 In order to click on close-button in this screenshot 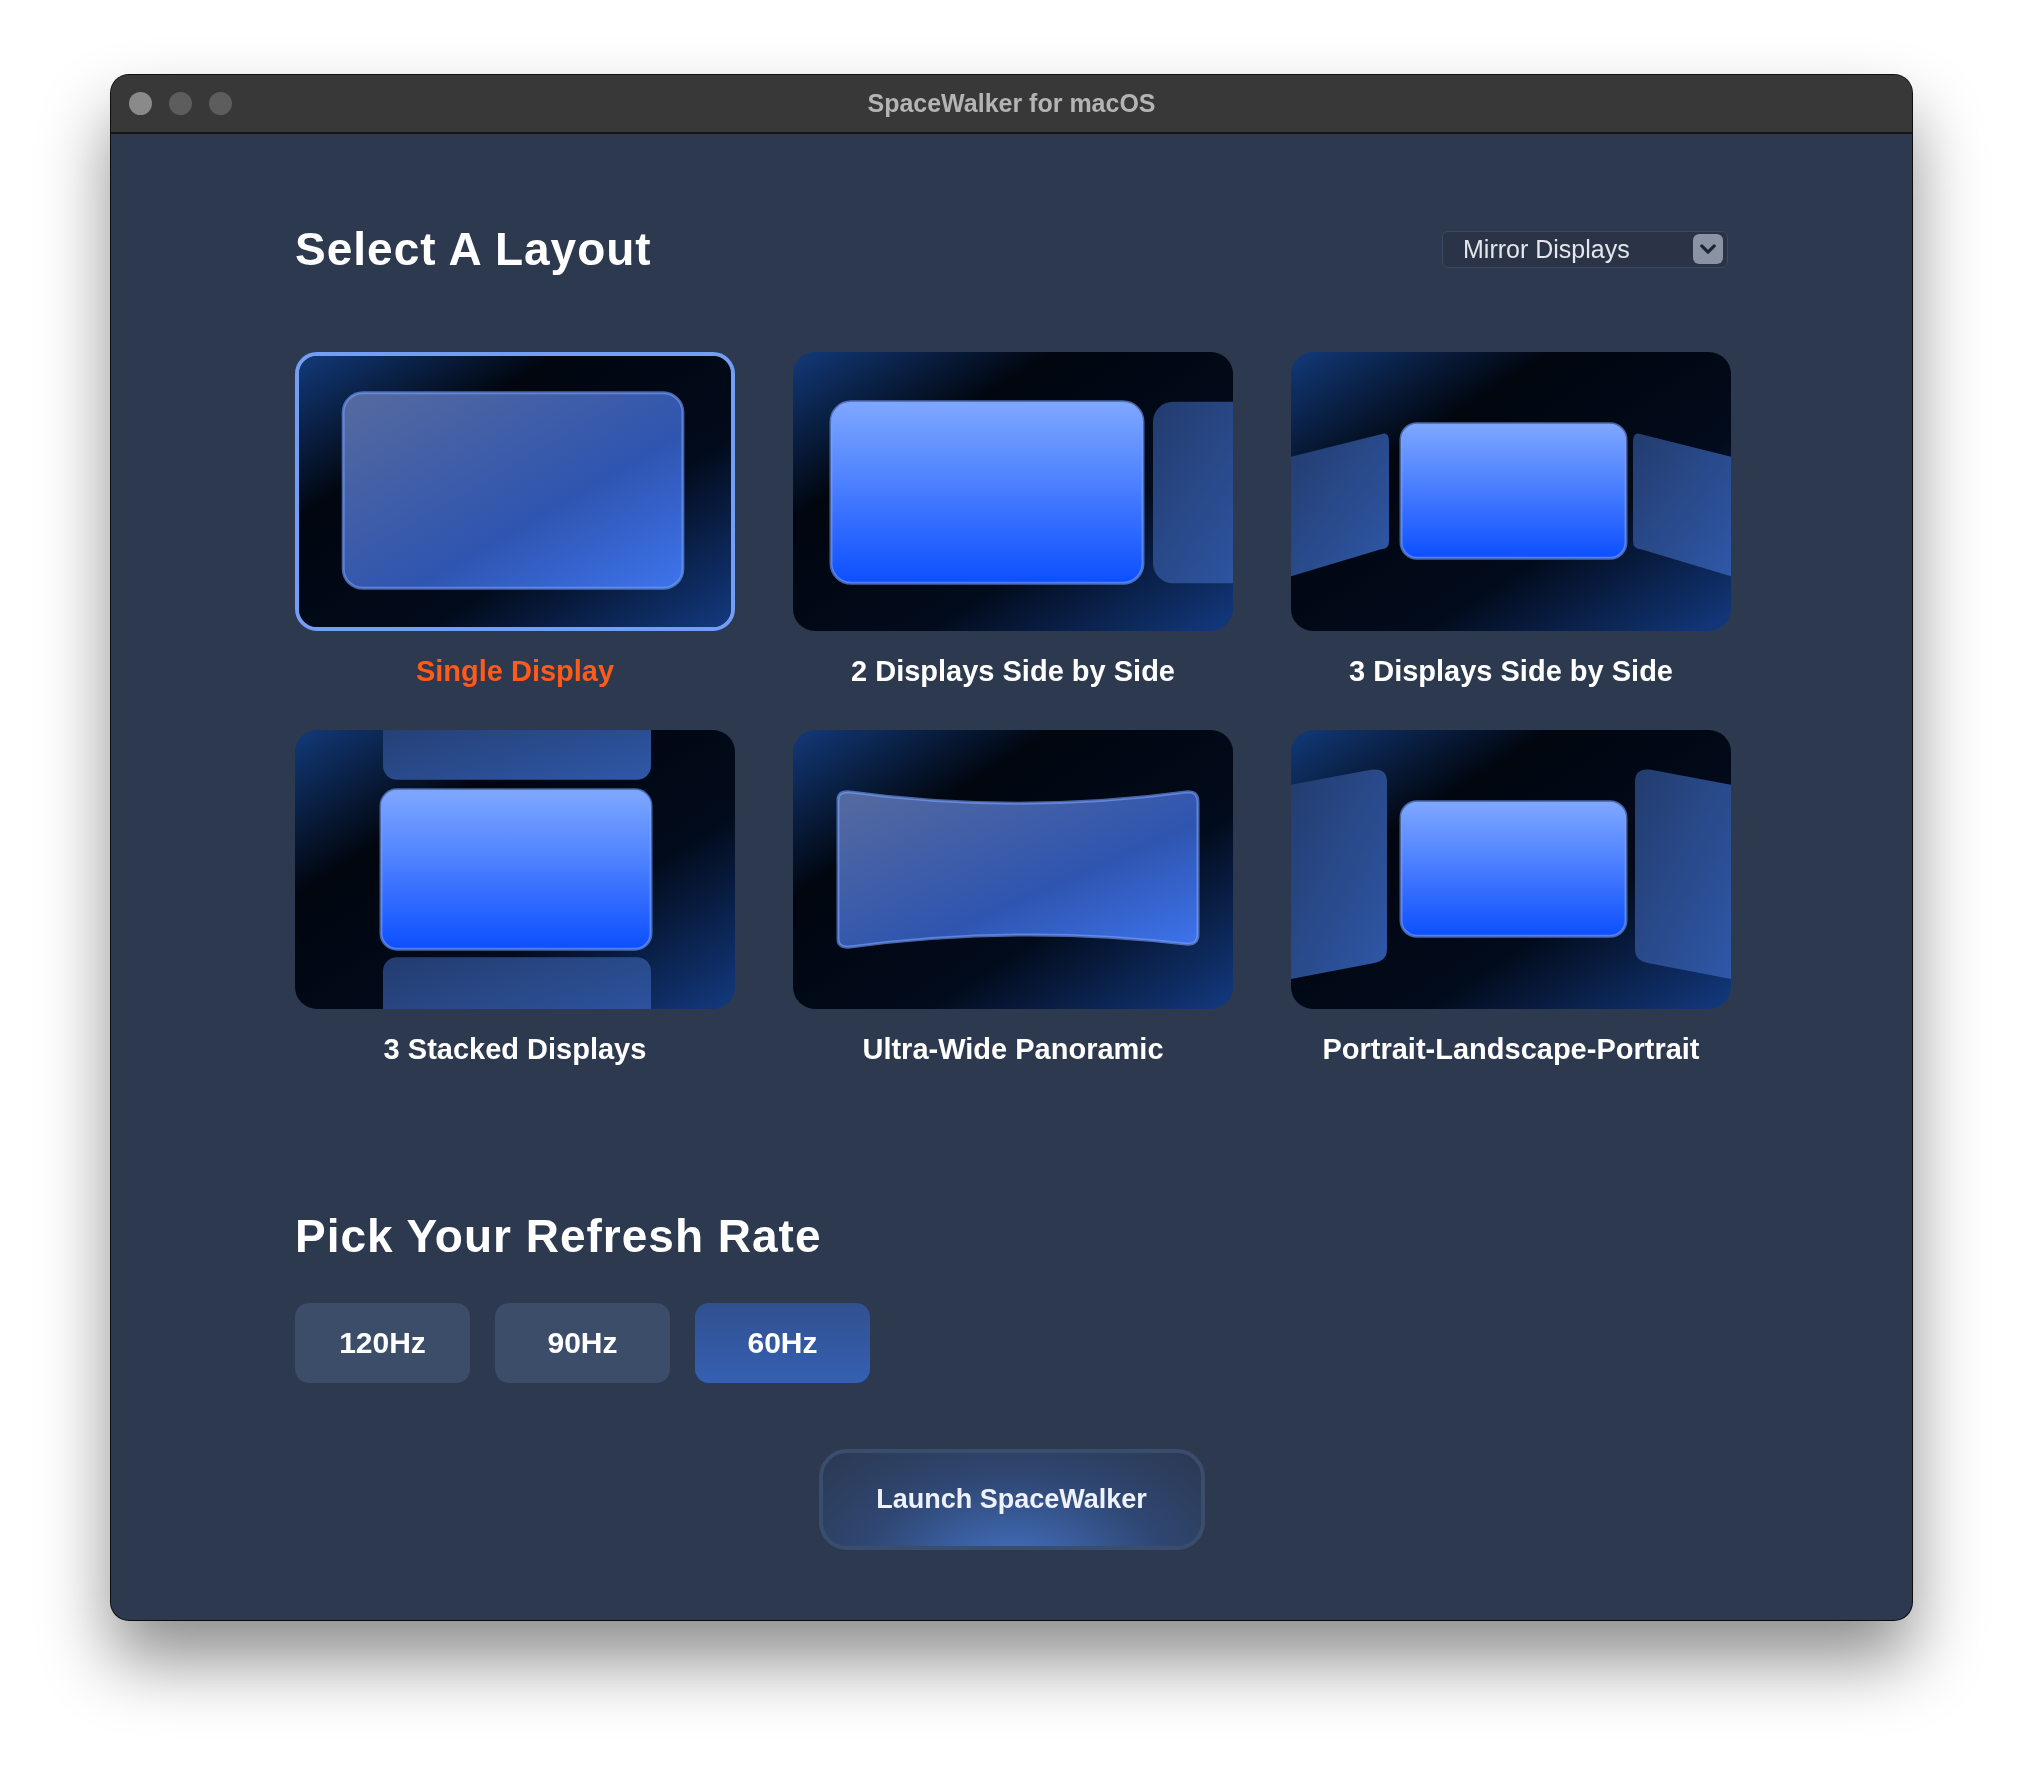, I will do `click(140, 103)`.